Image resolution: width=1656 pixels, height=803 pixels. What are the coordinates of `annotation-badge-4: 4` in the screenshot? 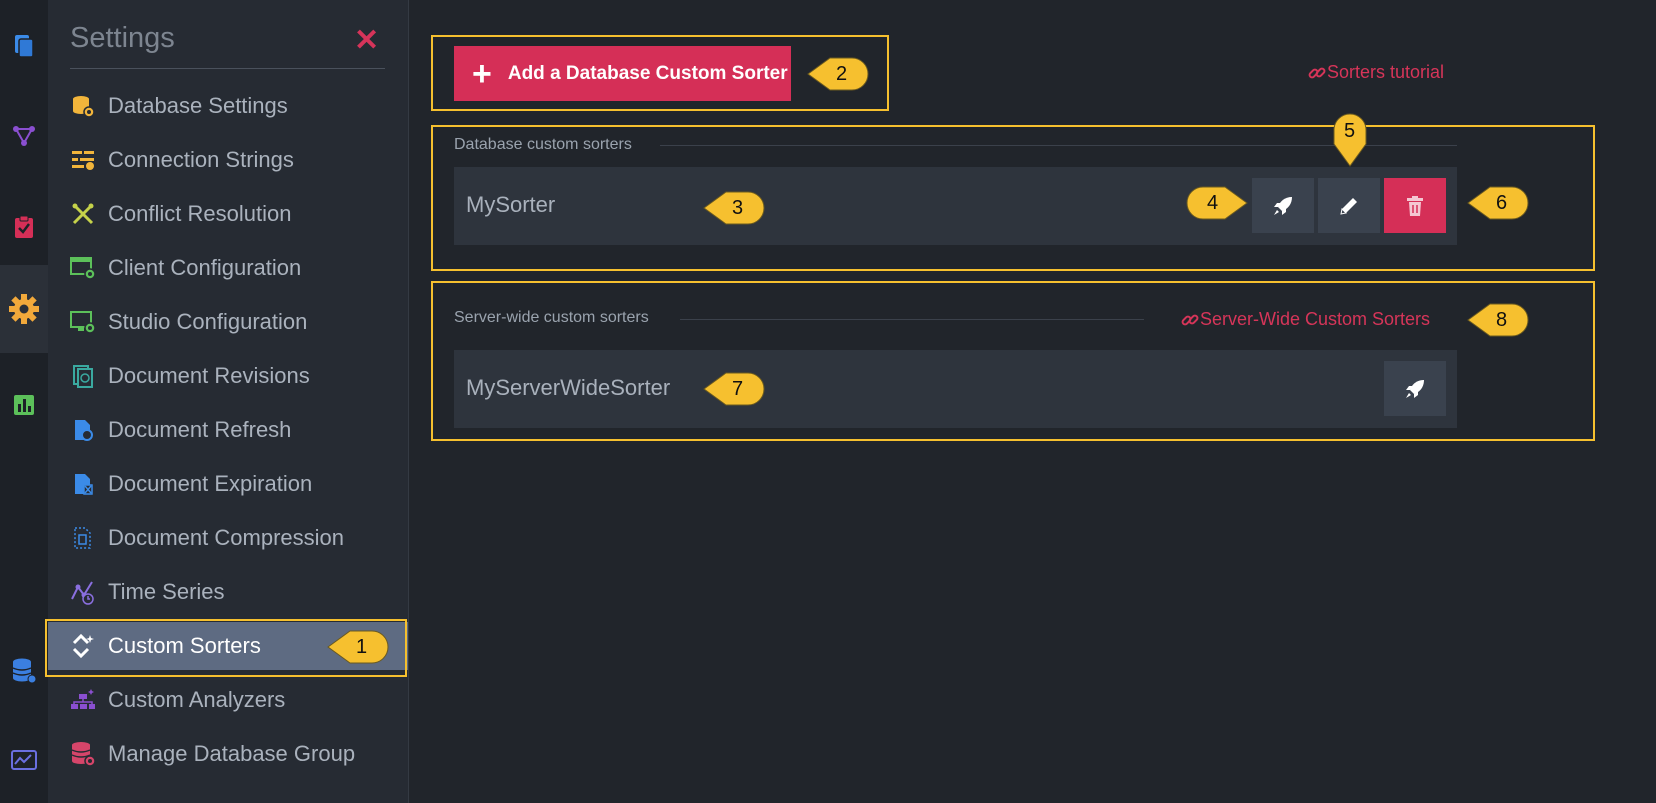 It's located at (1217, 203).